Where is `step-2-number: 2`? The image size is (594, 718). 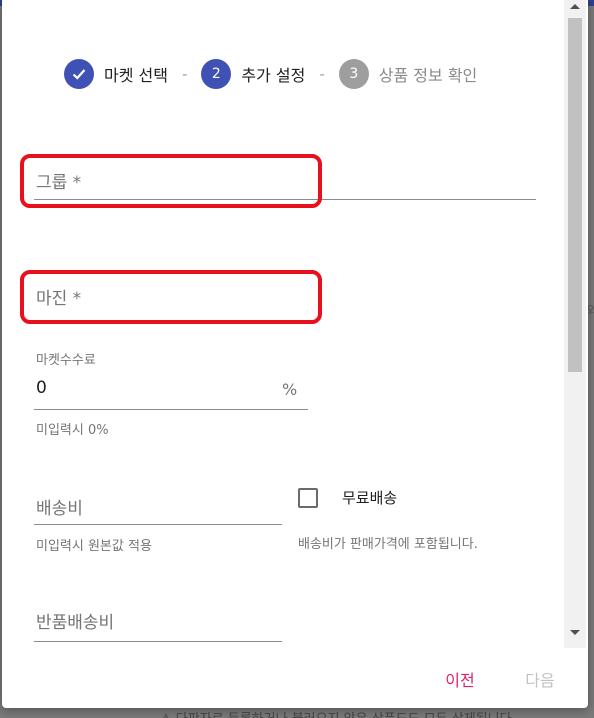
step-2-number: 2 is located at coordinates (216, 74).